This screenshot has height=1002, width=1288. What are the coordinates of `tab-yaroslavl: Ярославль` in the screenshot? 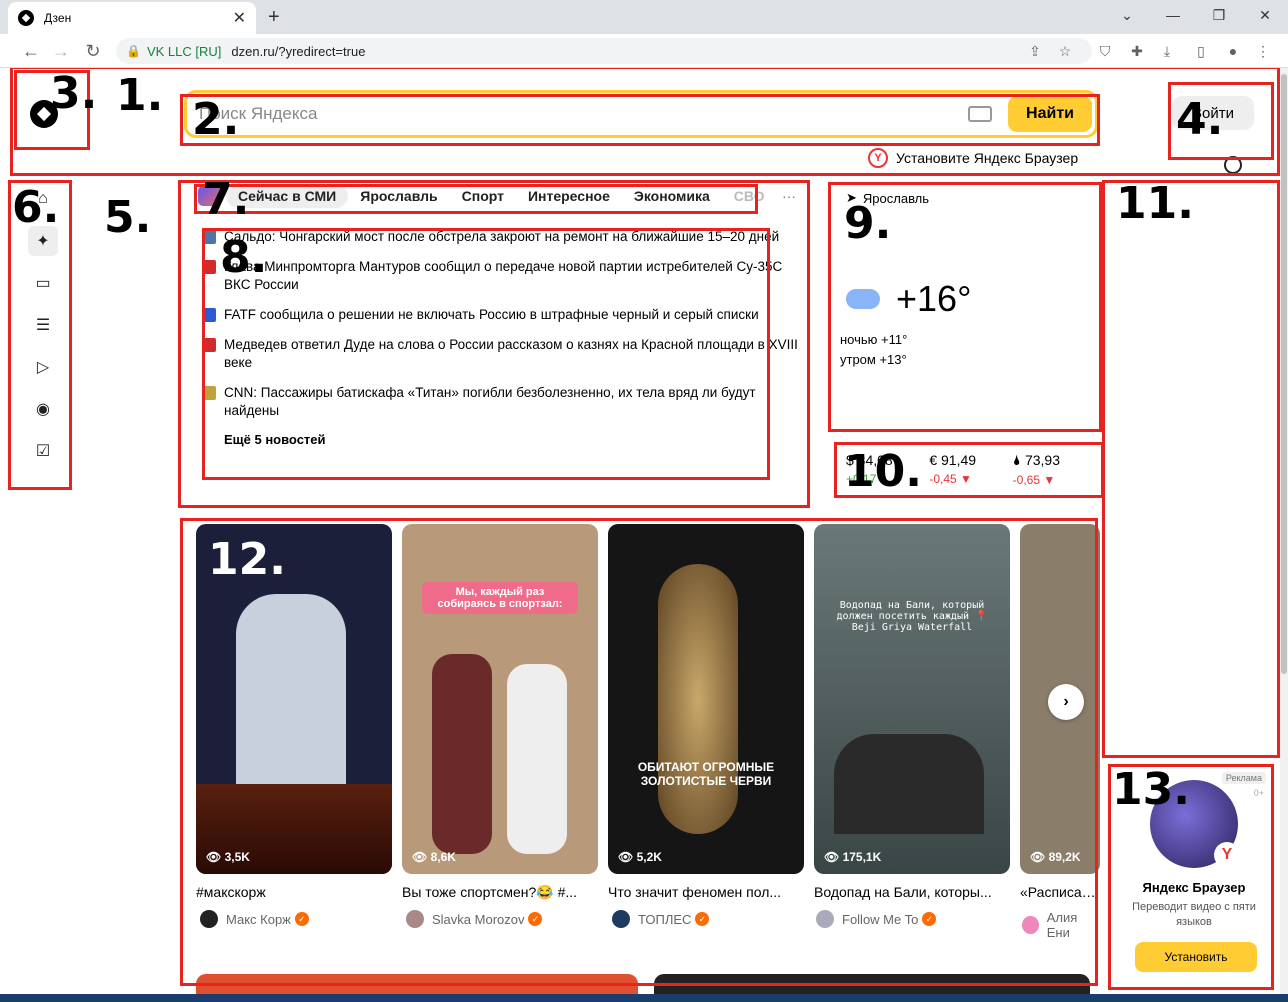 It's located at (398, 196).